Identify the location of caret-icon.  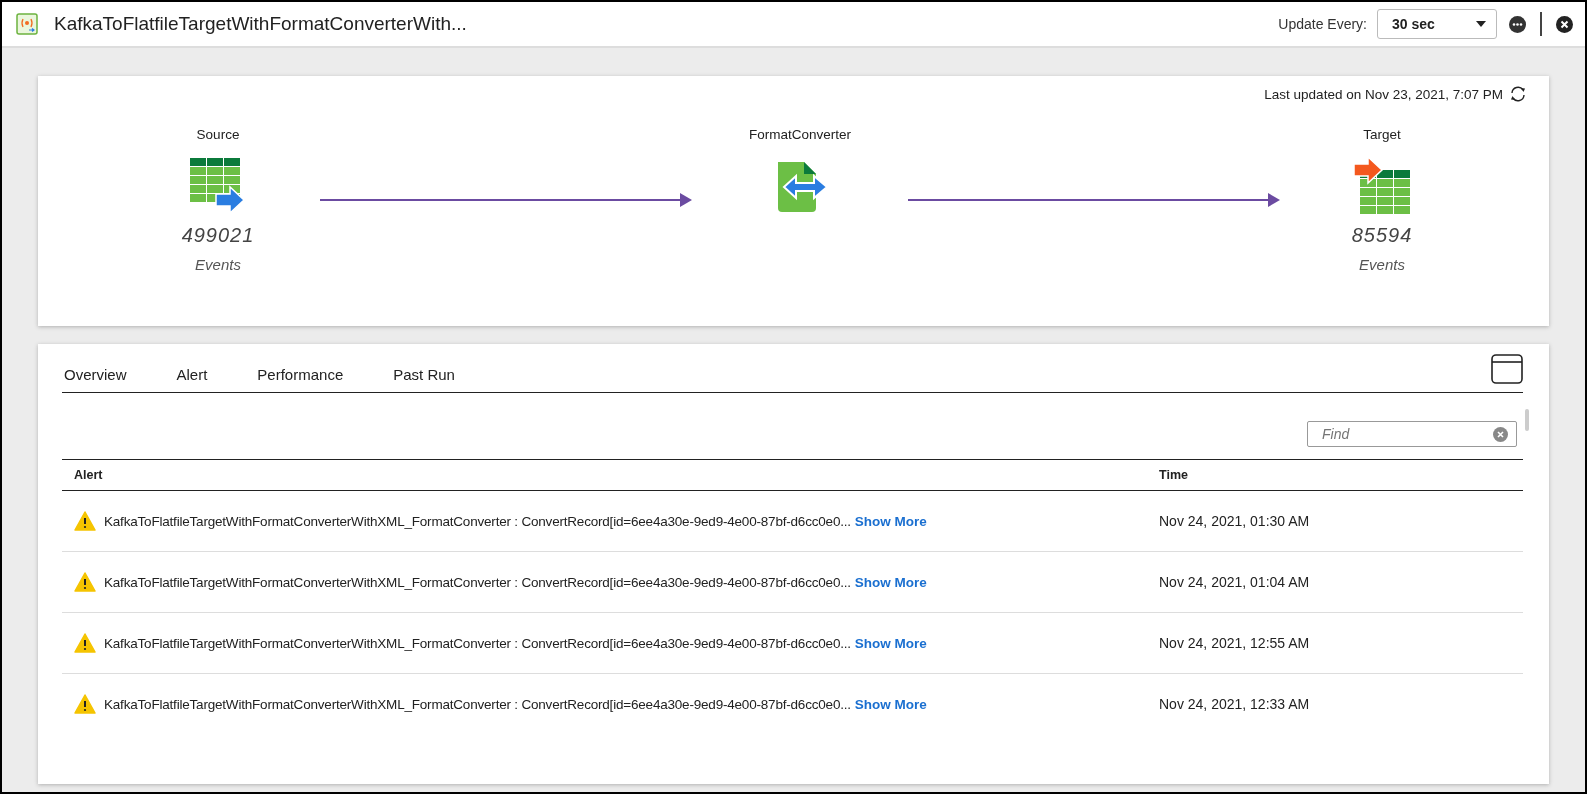
(1481, 24).